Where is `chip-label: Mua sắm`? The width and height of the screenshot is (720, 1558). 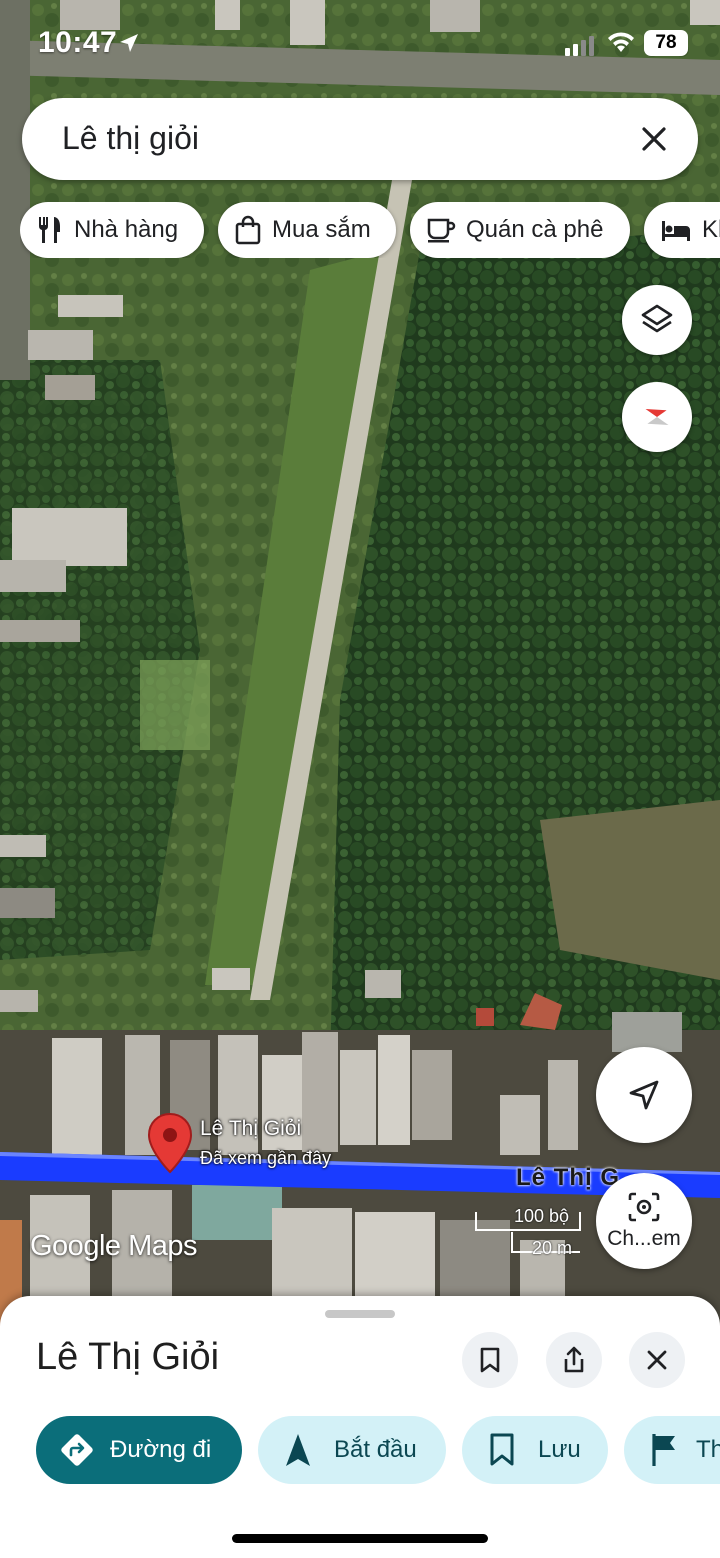 chip-label: Mua sắm is located at coordinates (321, 229).